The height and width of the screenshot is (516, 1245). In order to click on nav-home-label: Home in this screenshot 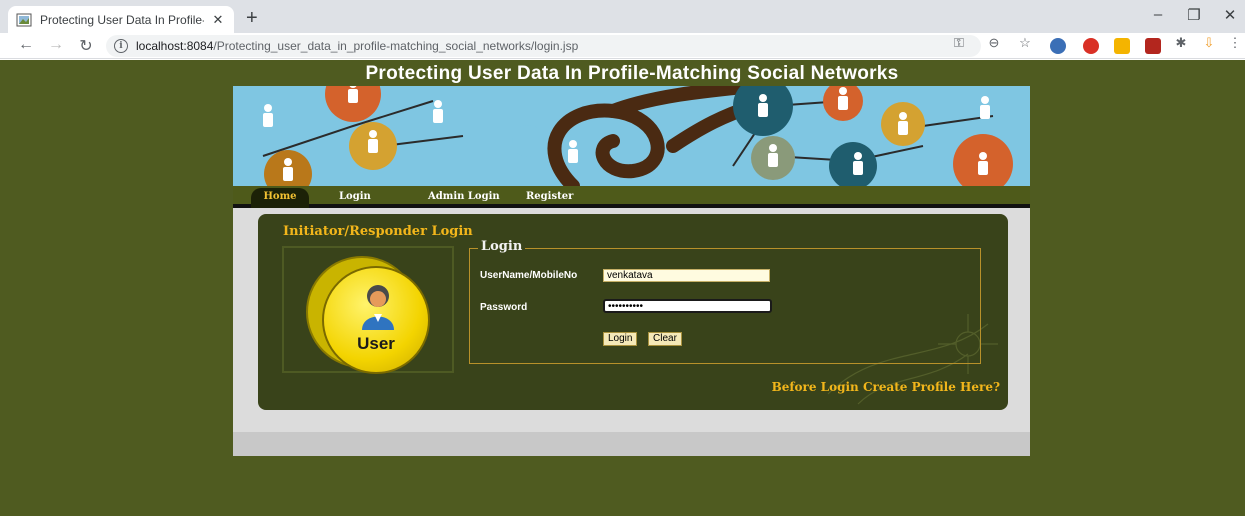, I will do `click(280, 195)`.